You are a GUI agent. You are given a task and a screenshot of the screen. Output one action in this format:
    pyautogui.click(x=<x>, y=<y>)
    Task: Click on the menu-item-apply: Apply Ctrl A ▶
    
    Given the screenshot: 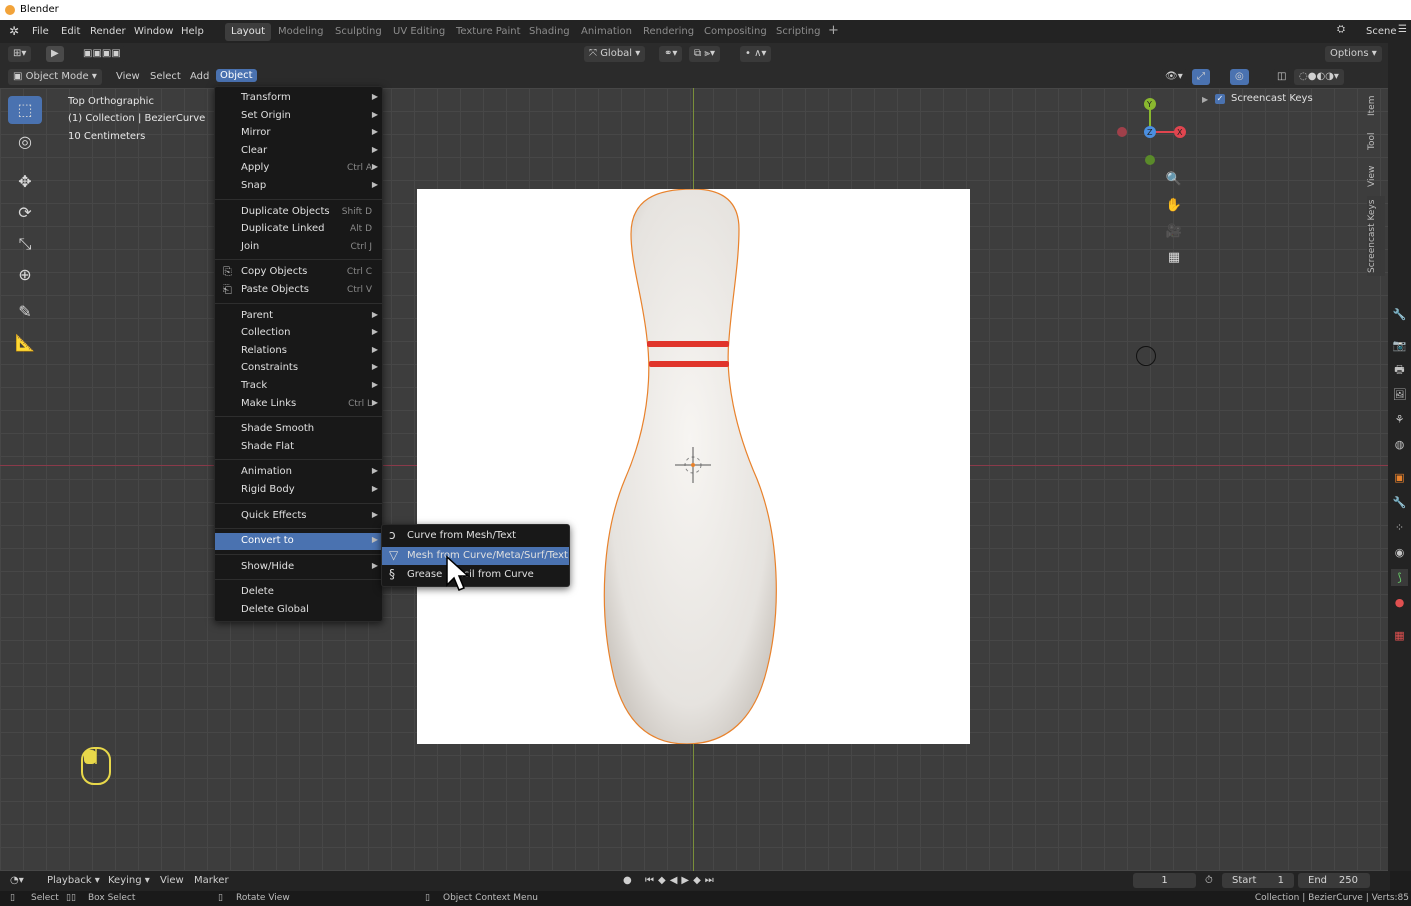 What is the action you would take?
    pyautogui.click(x=298, y=168)
    